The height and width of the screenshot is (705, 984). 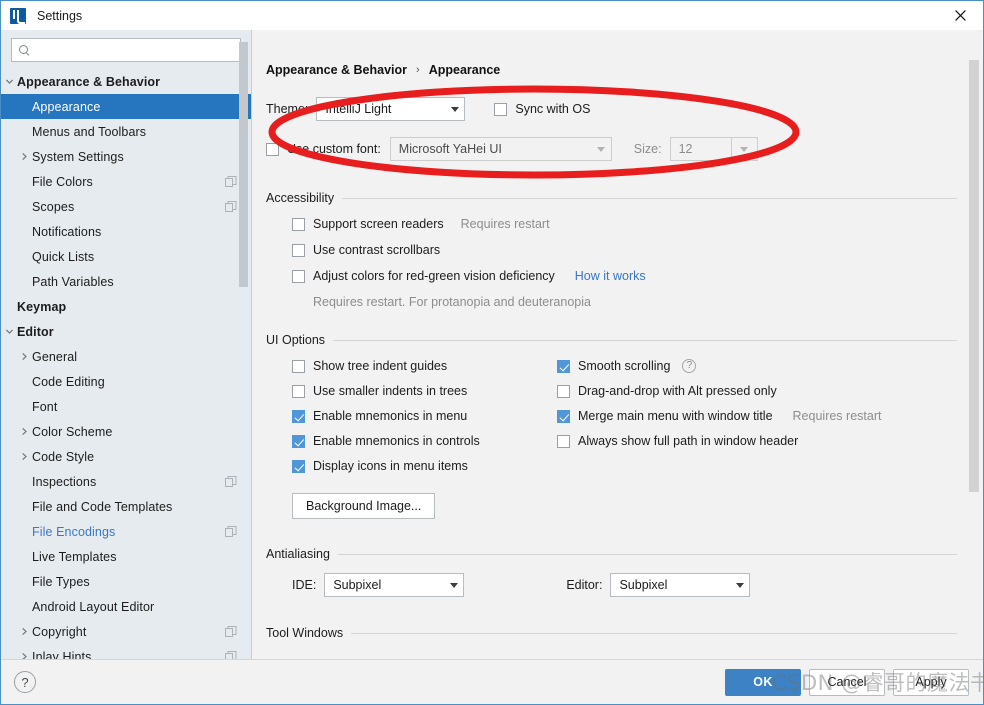 What do you see at coordinates (126, 356) in the screenshot?
I see `sidebar-item-general: General` at bounding box center [126, 356].